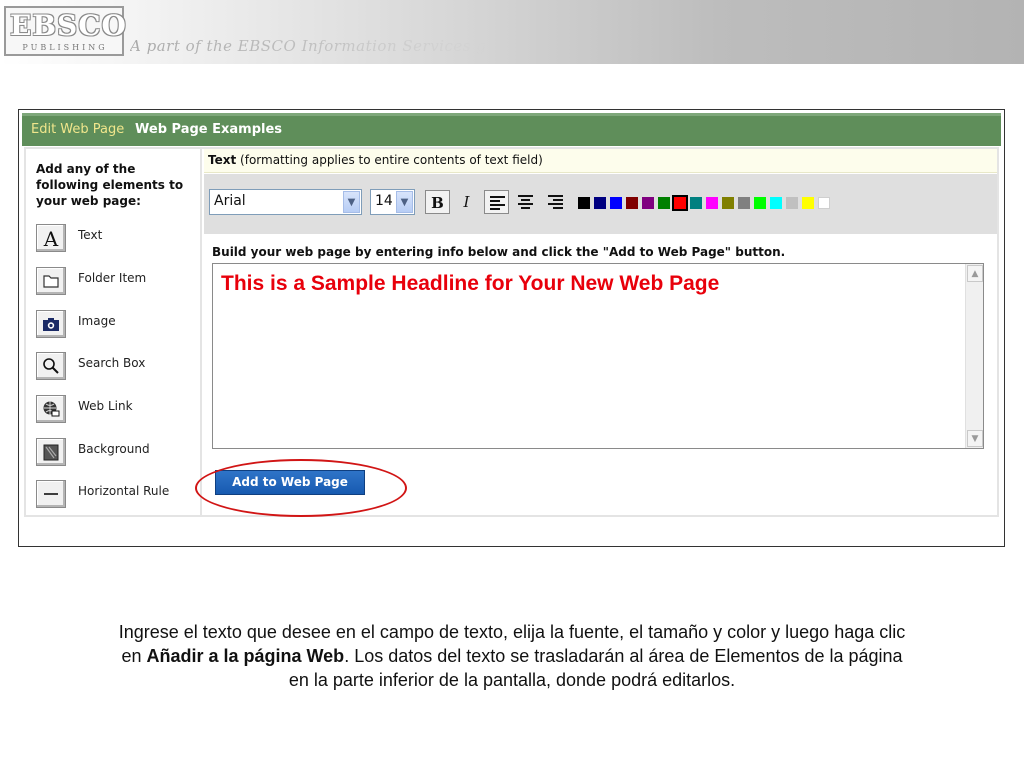  I want to click on ebsco-logo: EBSCO PUBLISHING, so click(65, 31).